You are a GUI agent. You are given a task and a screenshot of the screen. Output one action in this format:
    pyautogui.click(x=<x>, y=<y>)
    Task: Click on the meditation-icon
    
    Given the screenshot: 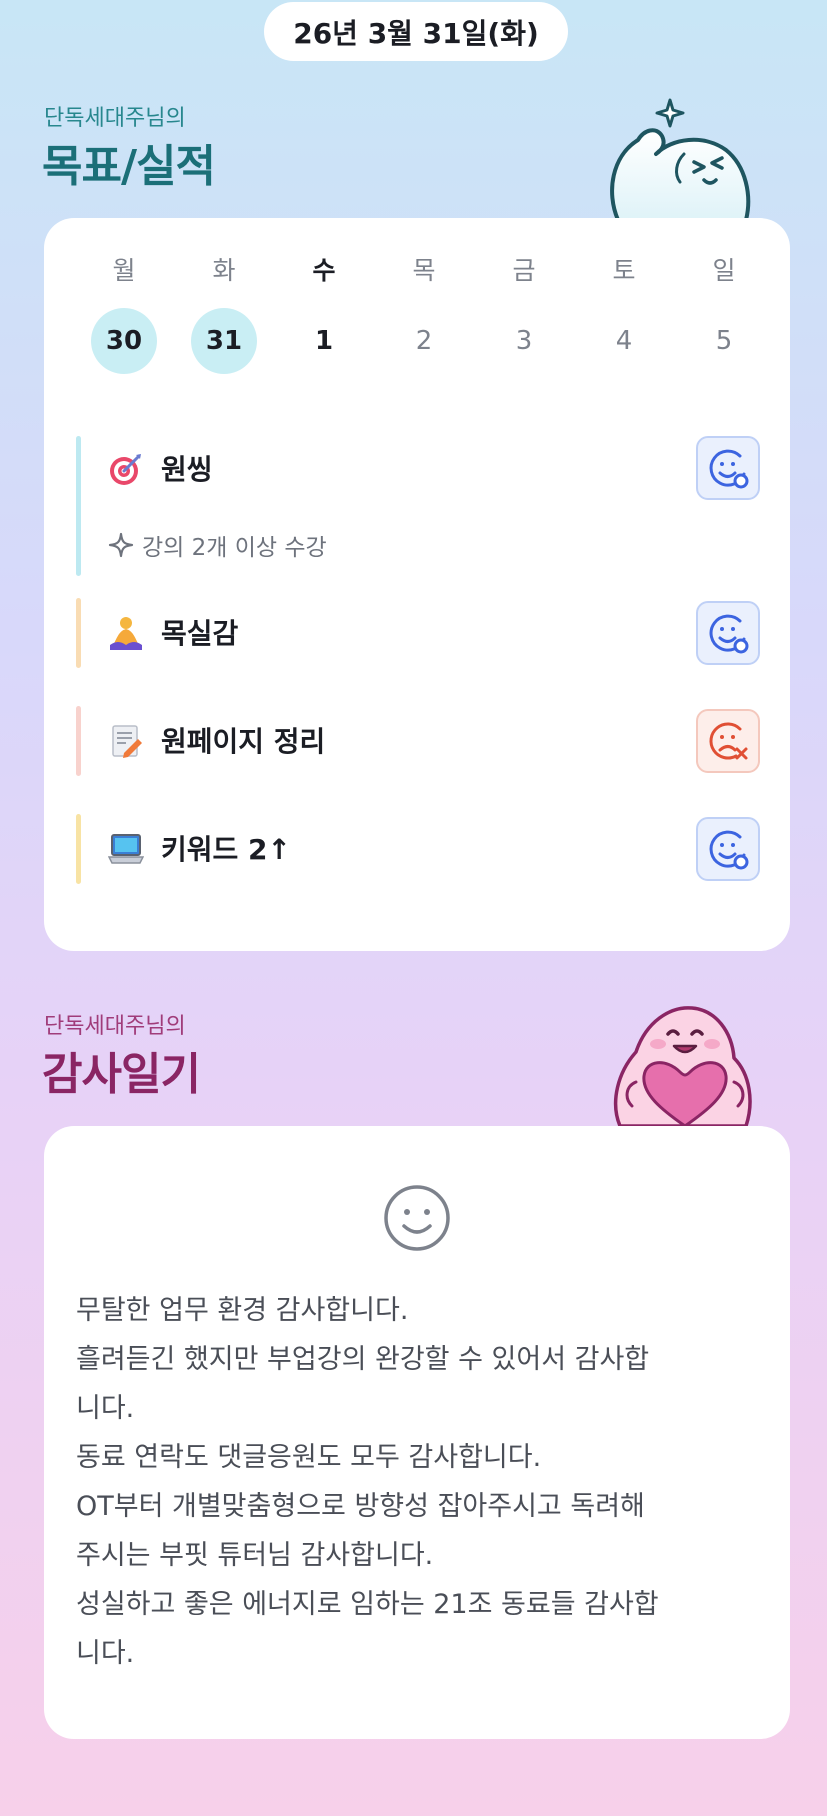 What is the action you would take?
    pyautogui.click(x=126, y=633)
    